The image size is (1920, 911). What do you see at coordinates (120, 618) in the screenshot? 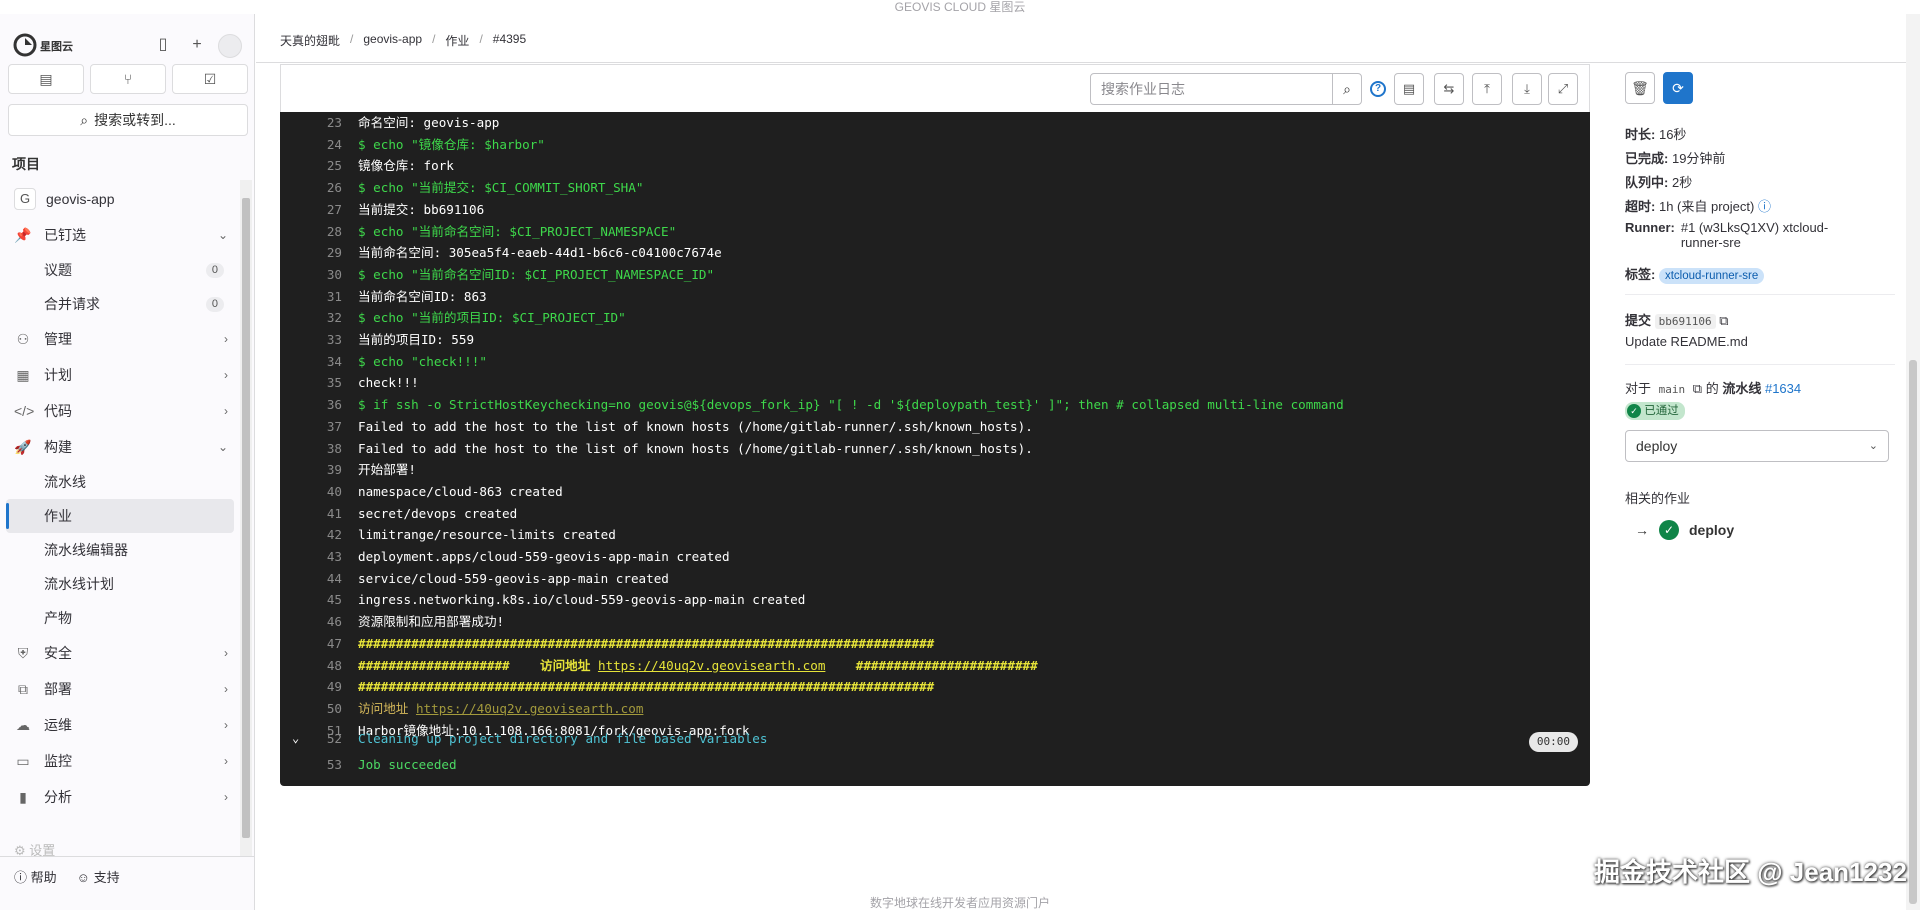
I see `sidebar-item-artifacts: 产物` at bounding box center [120, 618].